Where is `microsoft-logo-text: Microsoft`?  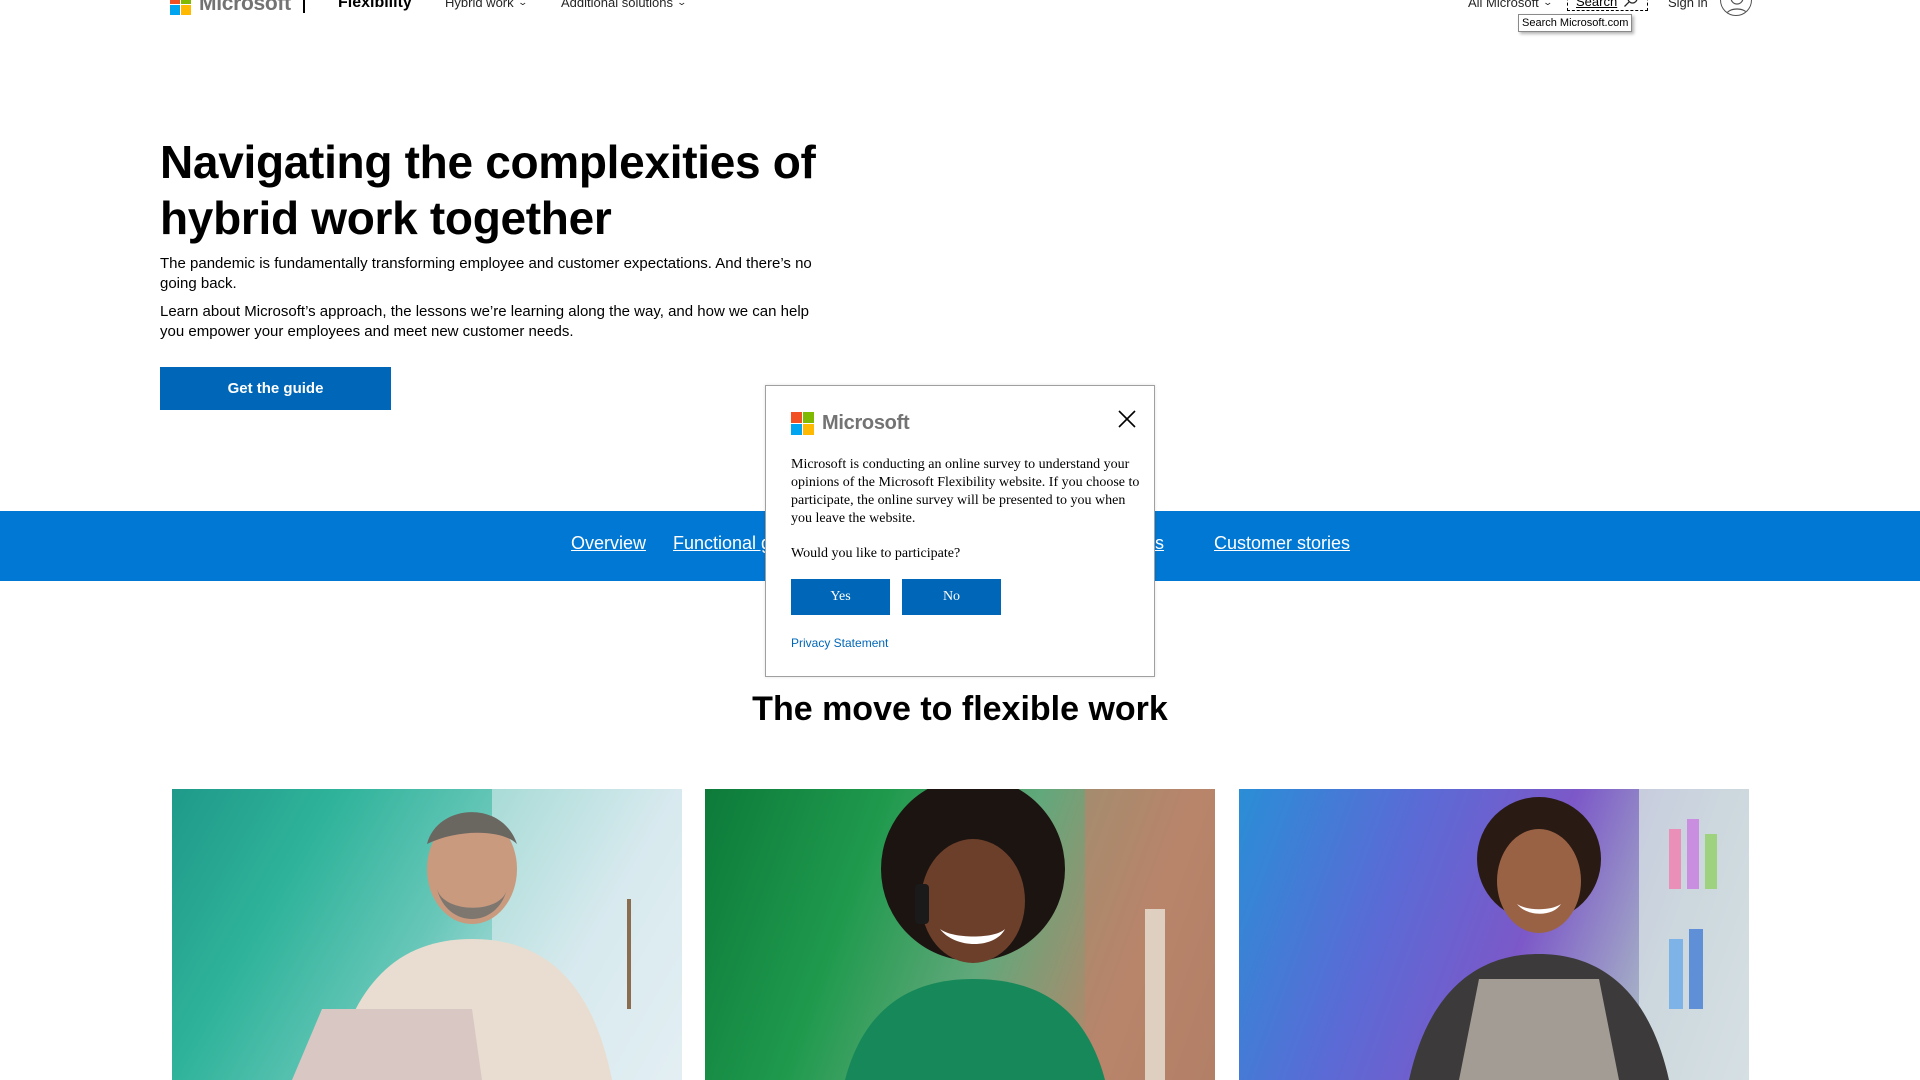
microsoft-logo-text: Microsoft is located at coordinates (245, 7).